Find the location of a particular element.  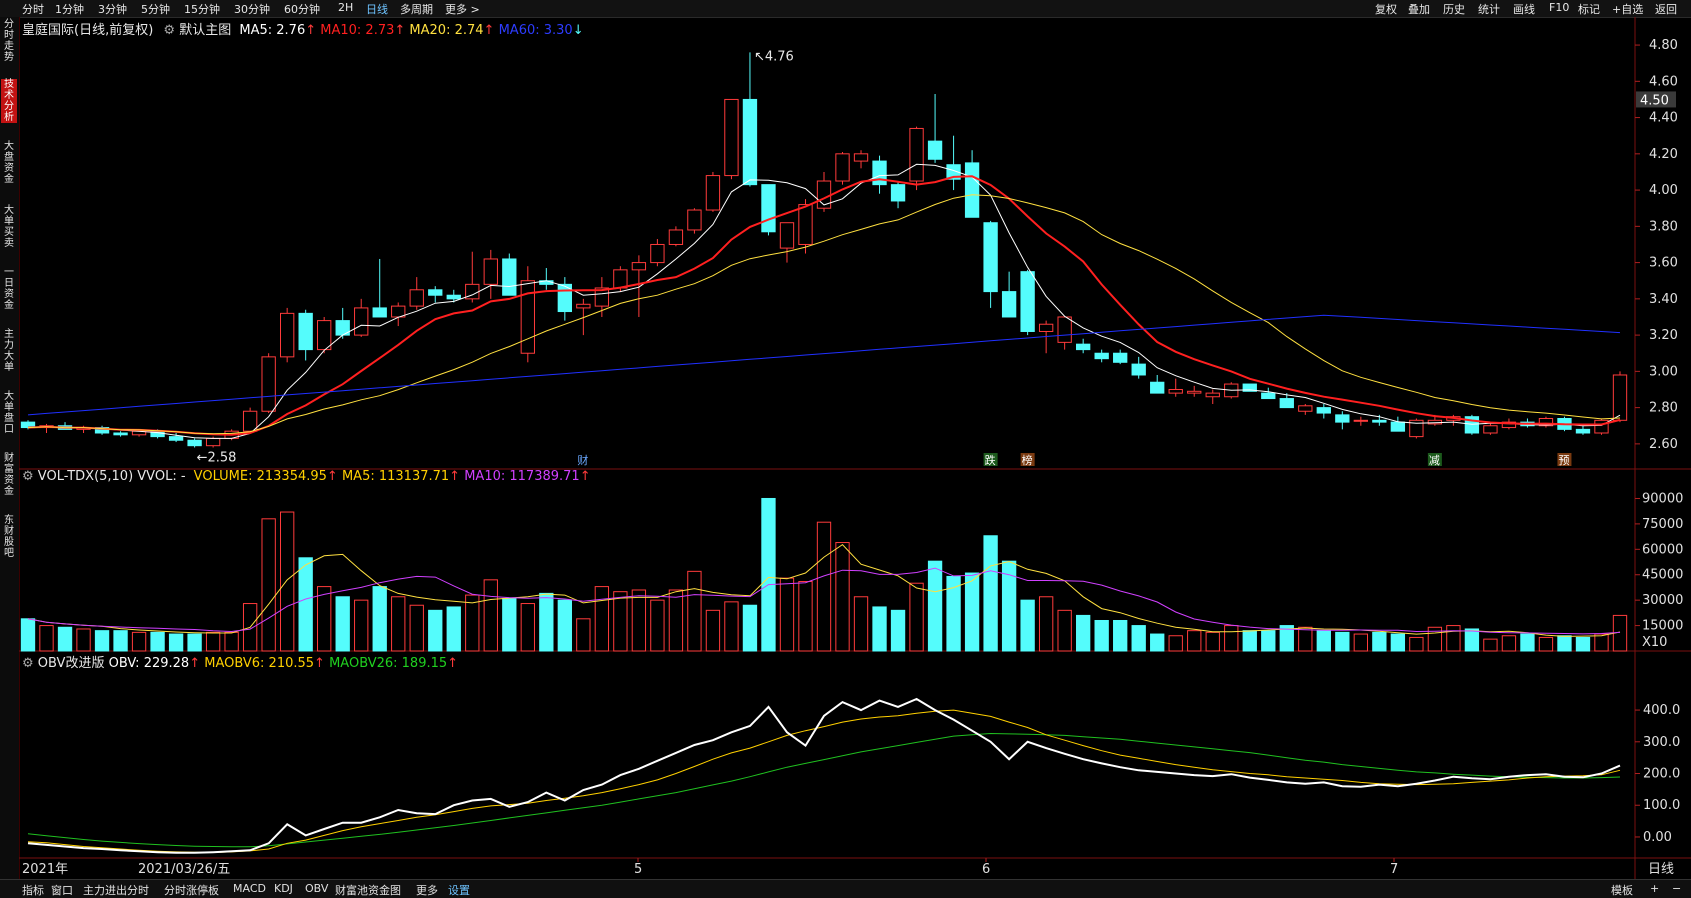

settings-button: 设置 is located at coordinates (459, 890).